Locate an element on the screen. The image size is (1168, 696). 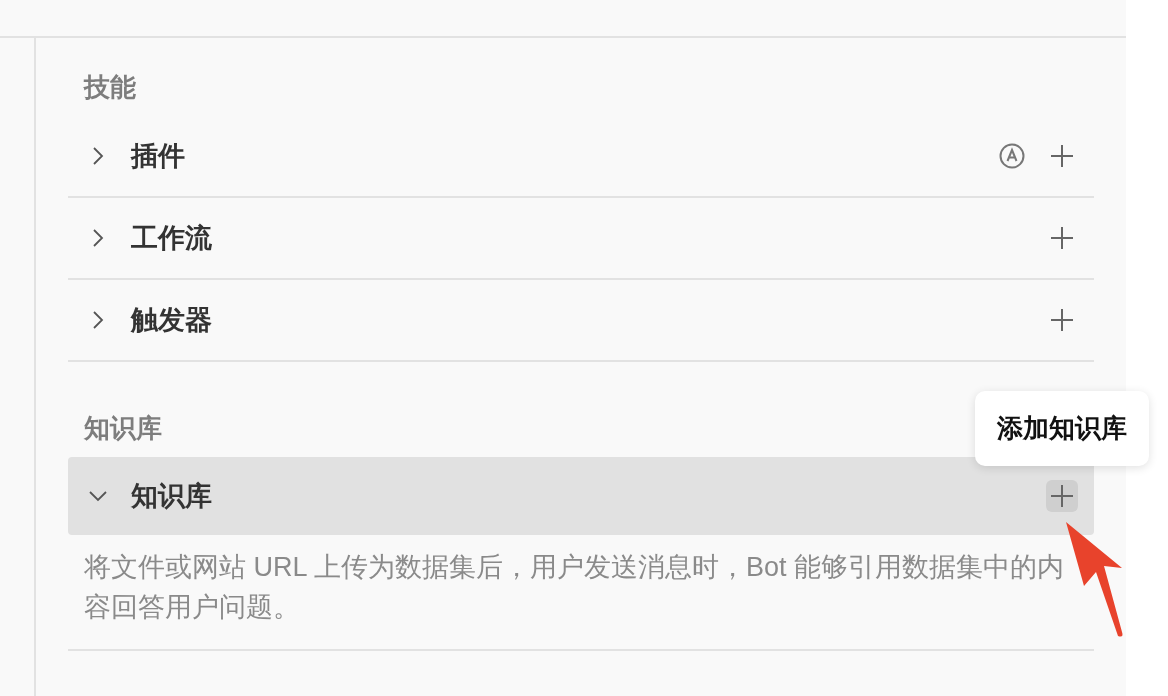
collapsible-row: 触发器 is located at coordinates (581, 320).